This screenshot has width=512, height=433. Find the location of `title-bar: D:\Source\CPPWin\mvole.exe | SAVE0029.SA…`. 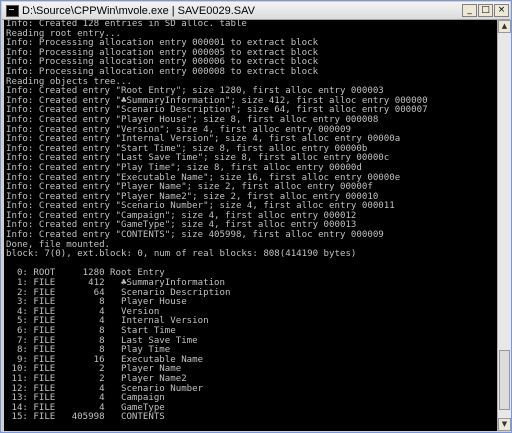

title-bar: D:\Source\CPPWin\mvole.exe | SAVE0029.SA… is located at coordinates (256, 11).